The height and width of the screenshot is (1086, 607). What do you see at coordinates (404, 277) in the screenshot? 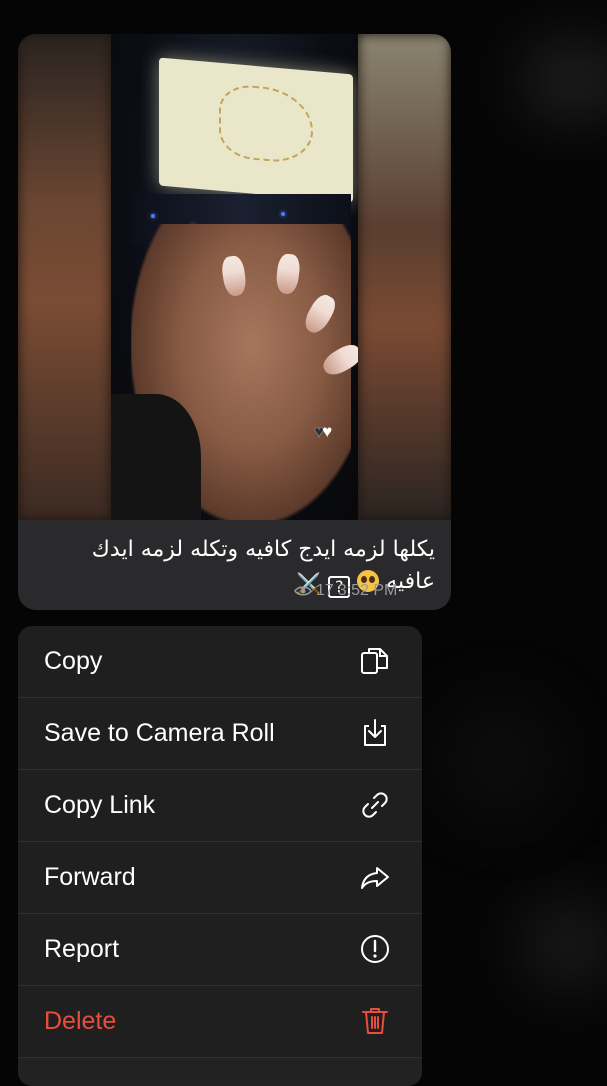
I see `media-blur-right` at bounding box center [404, 277].